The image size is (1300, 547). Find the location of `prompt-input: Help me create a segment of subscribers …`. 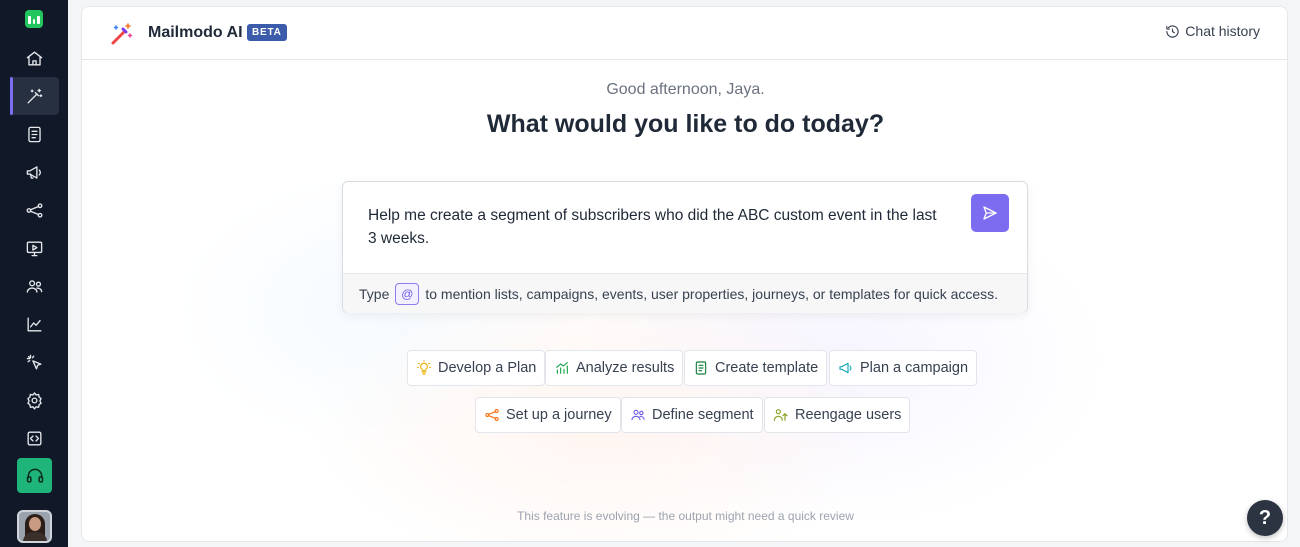

prompt-input: Help me create a segment of subscribers … is located at coordinates (658, 227).